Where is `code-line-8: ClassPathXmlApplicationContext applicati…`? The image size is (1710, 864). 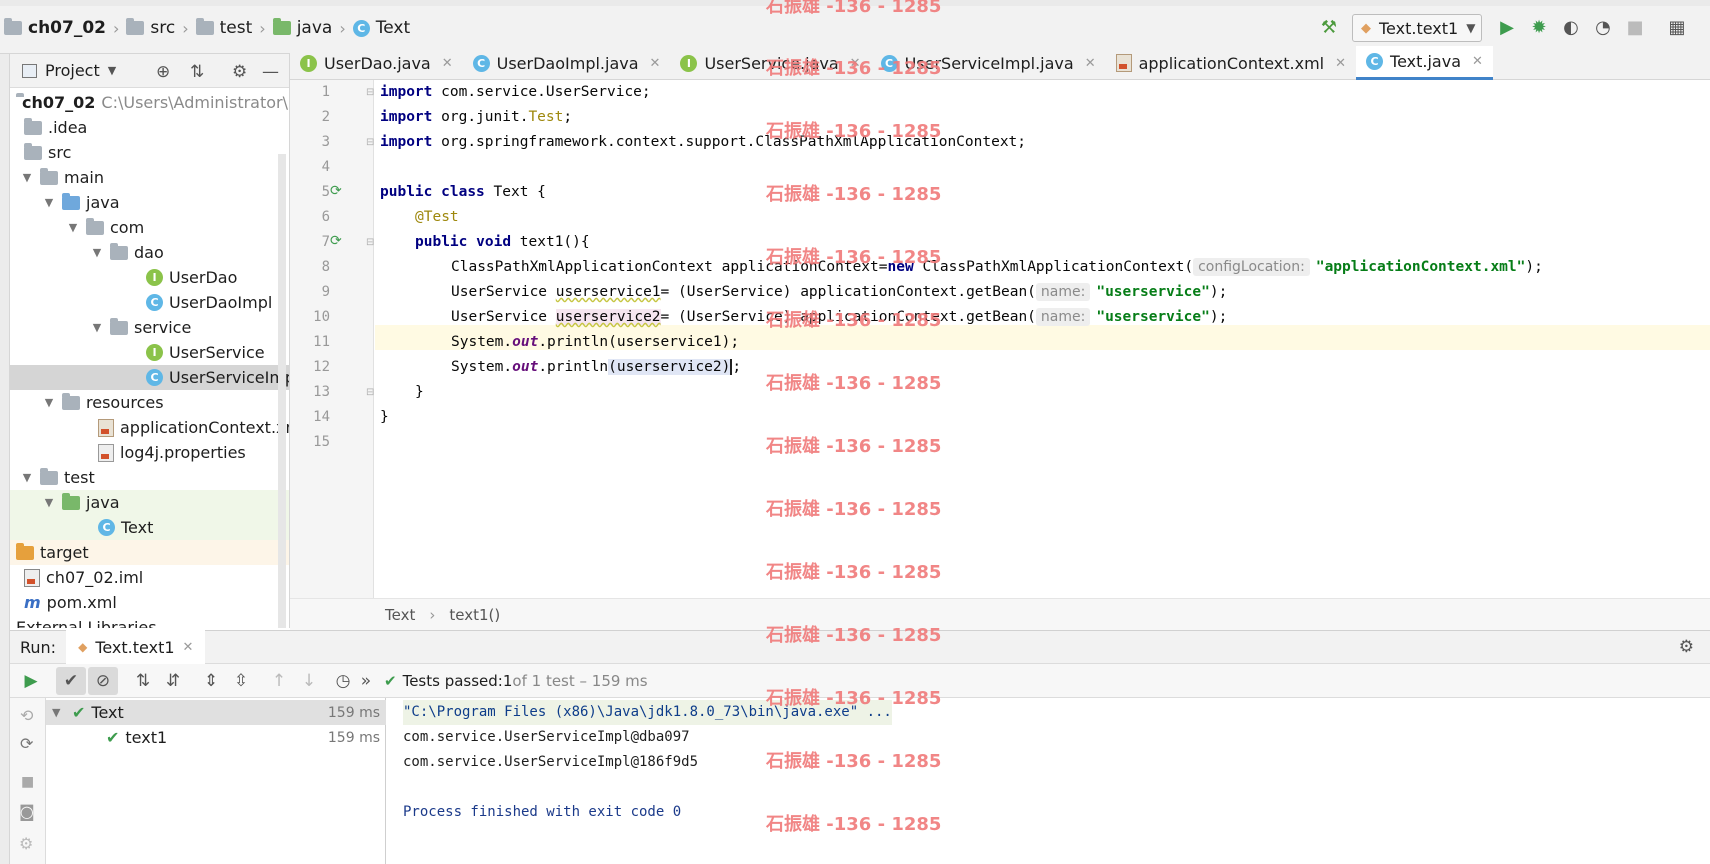
code-line-8: ClassPathXmlApplicationContext applicati… is located at coordinates (997, 267).